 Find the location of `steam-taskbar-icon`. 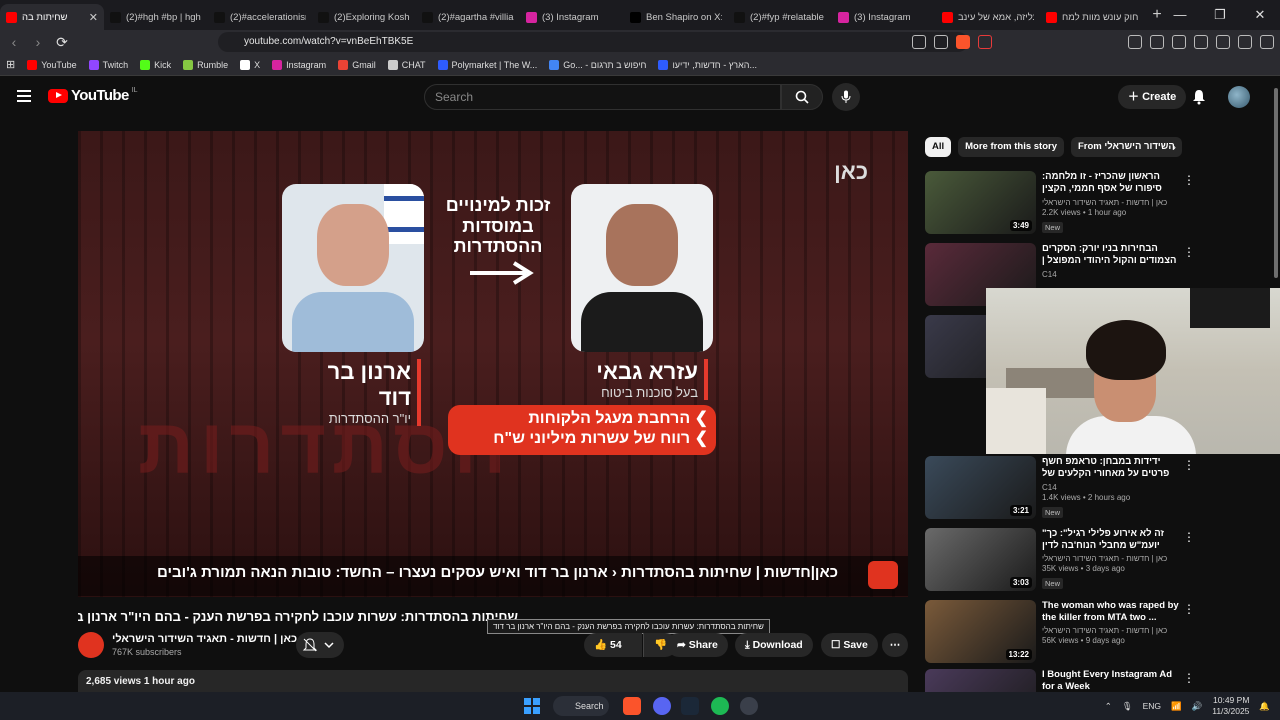

steam-taskbar-icon is located at coordinates (690, 706).